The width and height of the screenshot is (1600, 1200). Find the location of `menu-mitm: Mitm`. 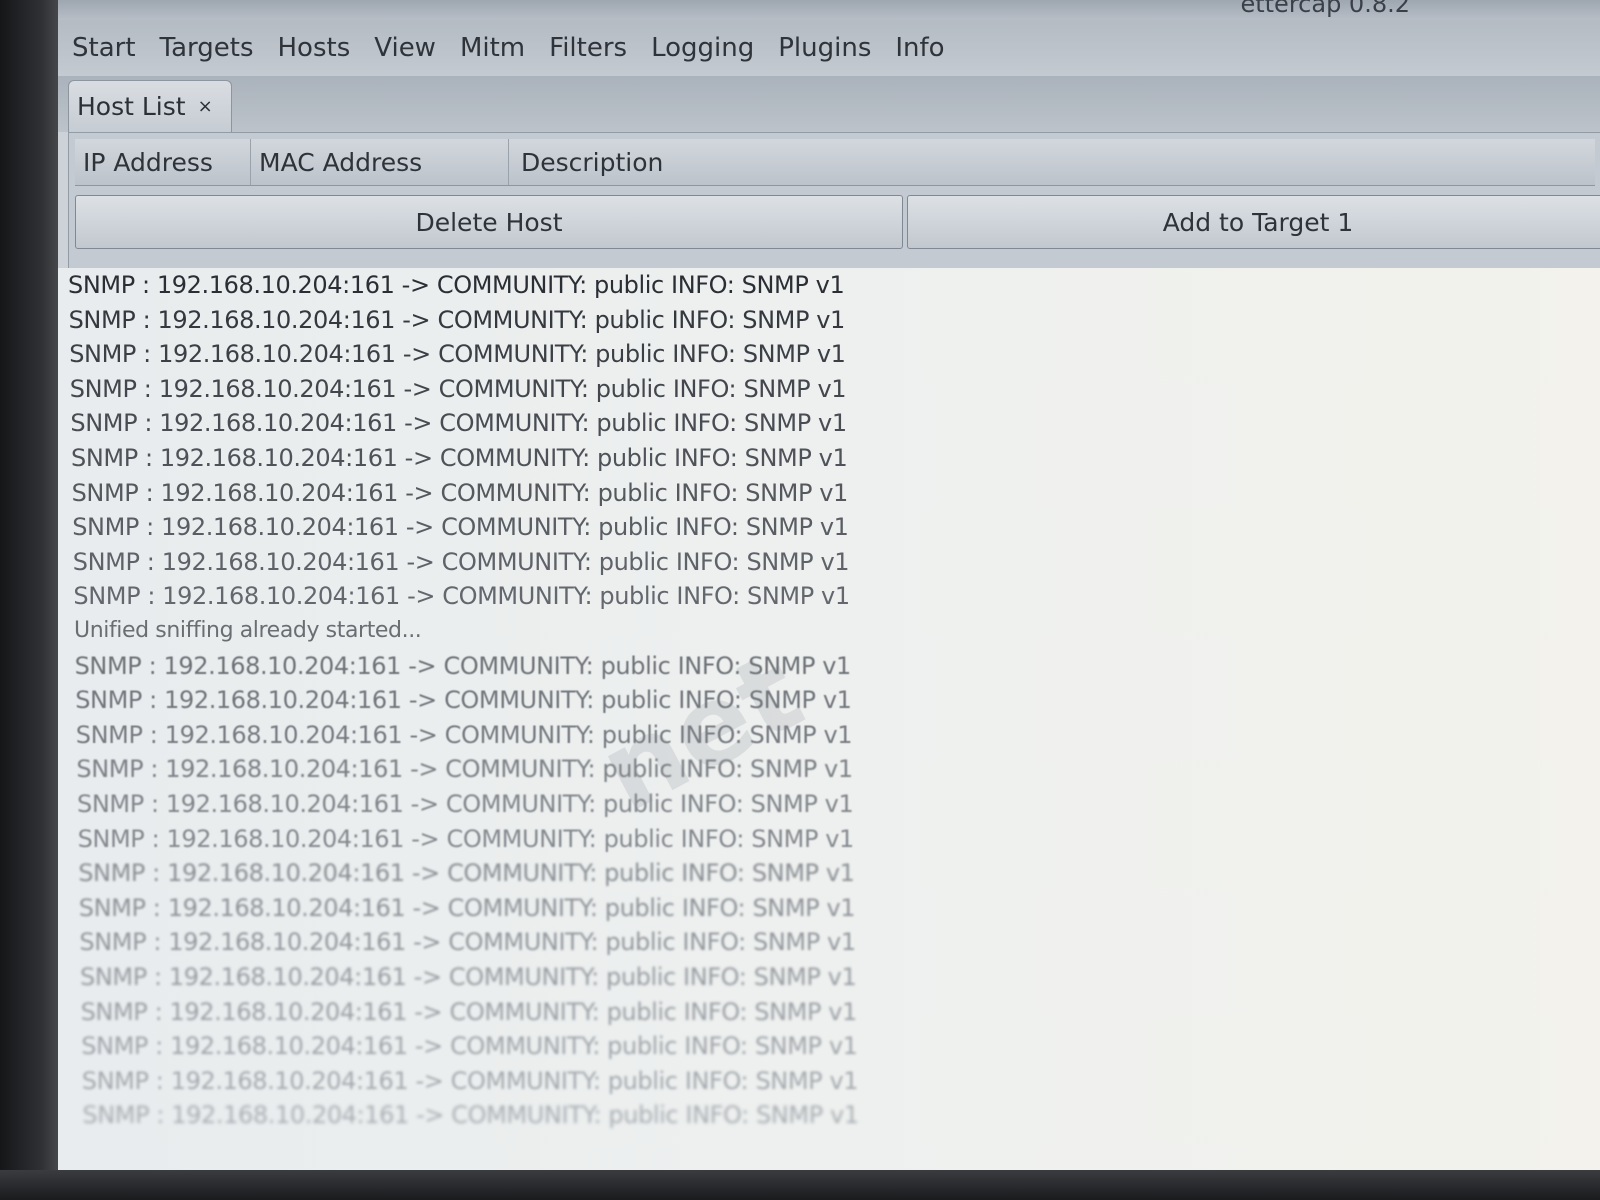

menu-mitm: Mitm is located at coordinates (492, 48).